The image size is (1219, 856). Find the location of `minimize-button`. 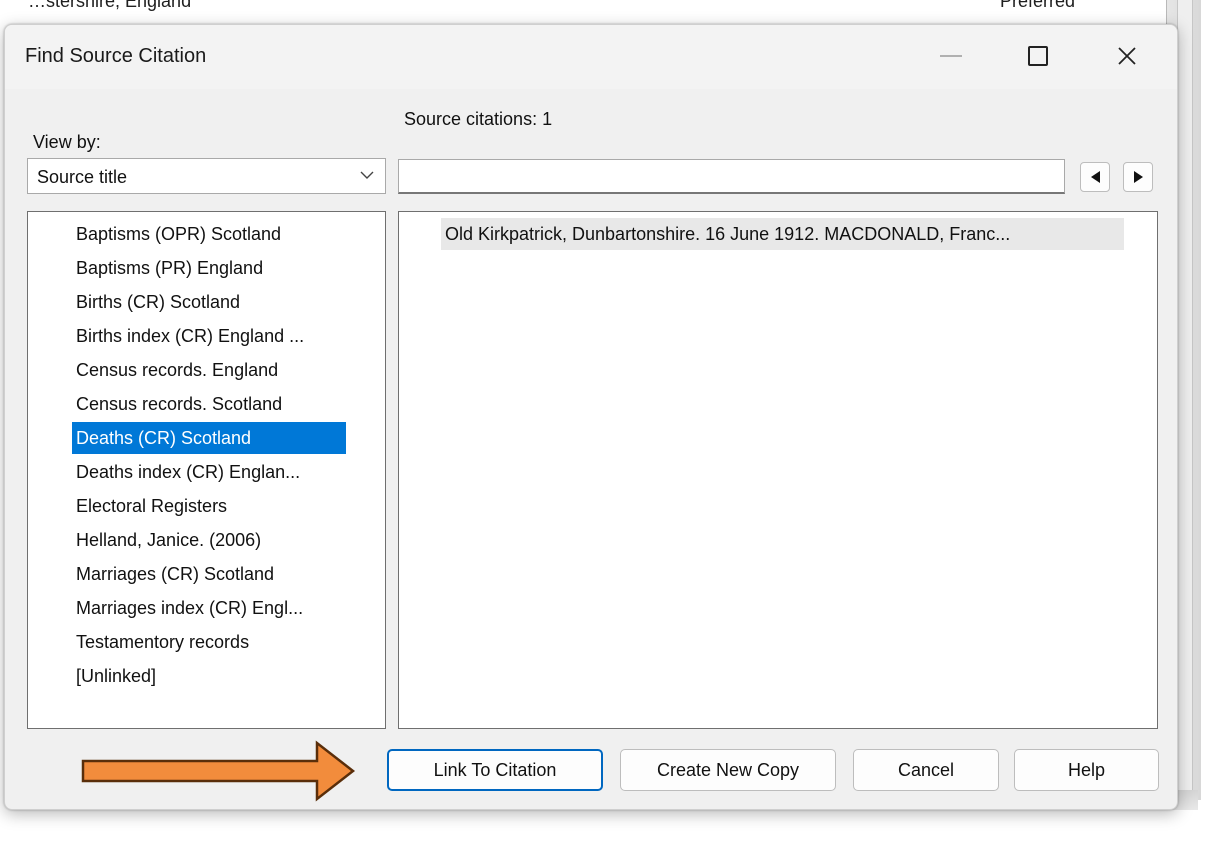

minimize-button is located at coordinates (951, 56).